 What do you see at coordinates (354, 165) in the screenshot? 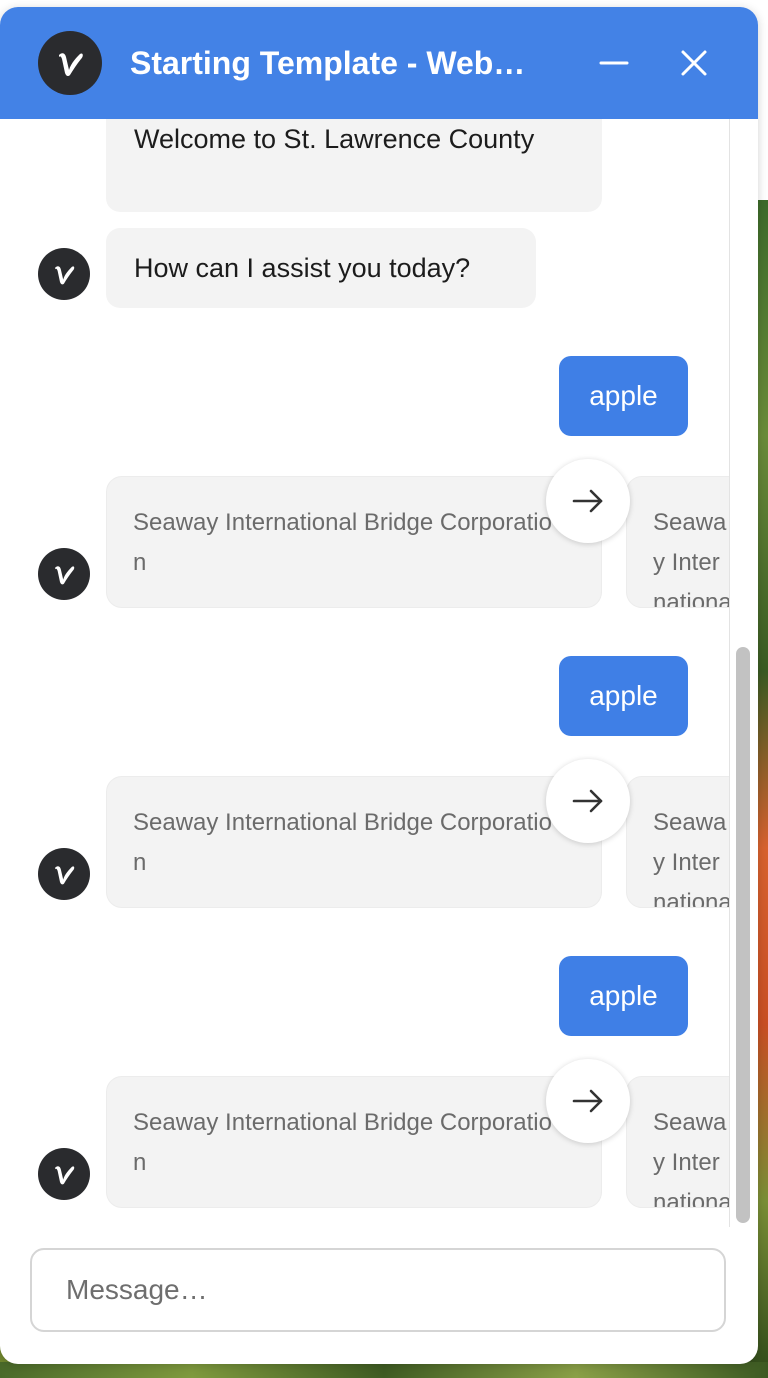
I see `bot-message-welcome: Welcome to St. Lawrence County` at bounding box center [354, 165].